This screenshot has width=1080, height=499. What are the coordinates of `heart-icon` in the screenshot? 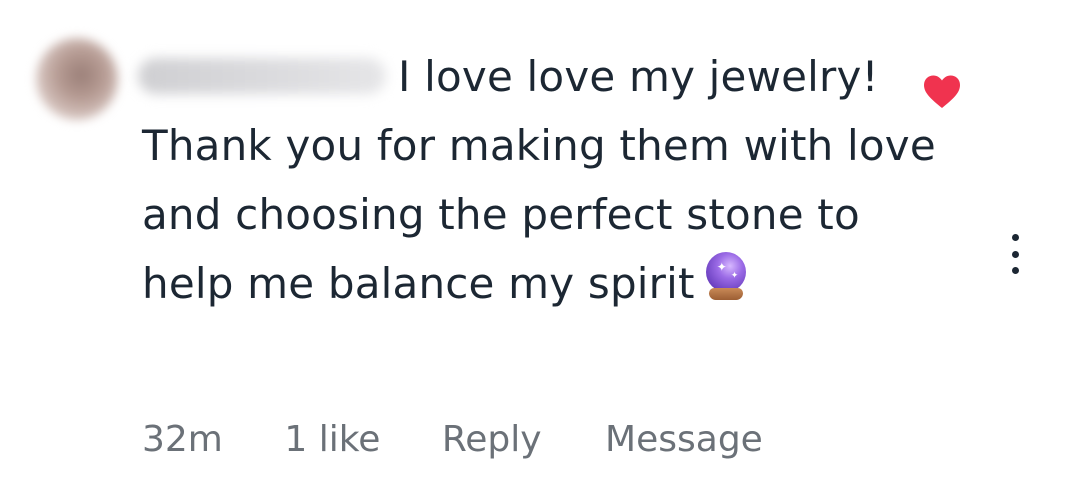 It's located at (942, 92).